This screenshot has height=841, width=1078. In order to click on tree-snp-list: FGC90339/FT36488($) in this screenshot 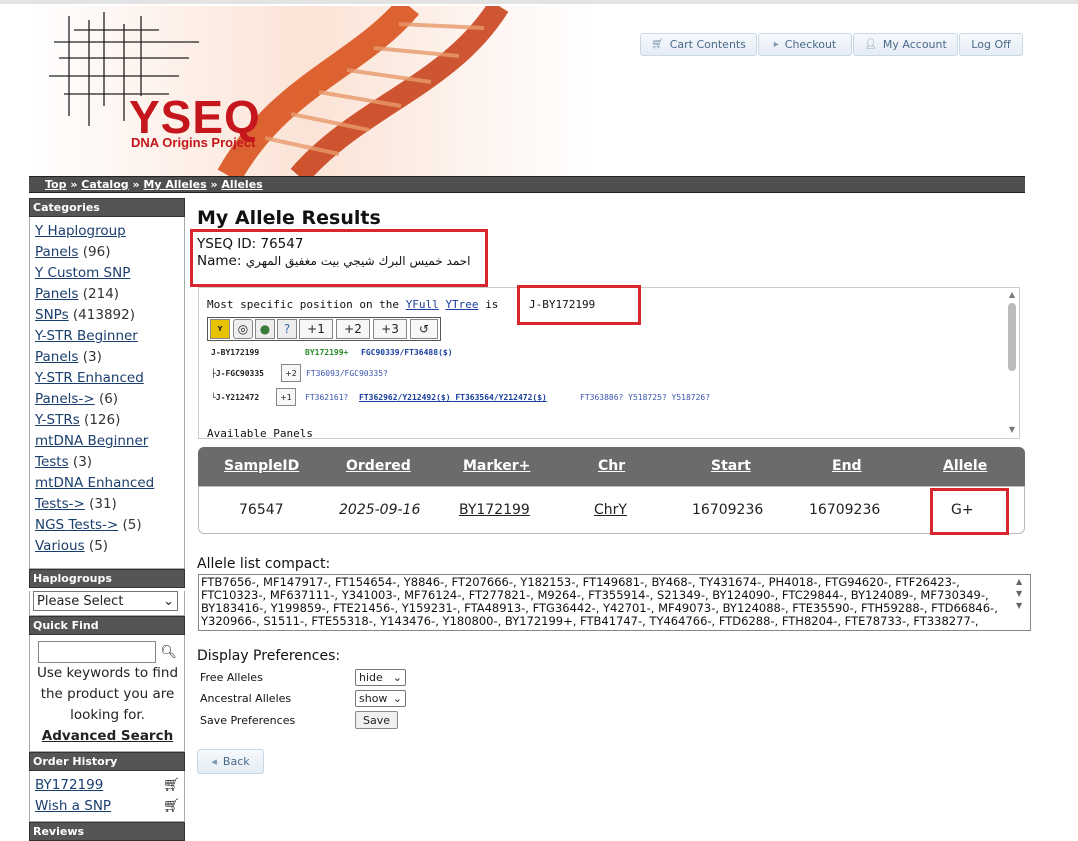, I will do `click(407, 352)`.